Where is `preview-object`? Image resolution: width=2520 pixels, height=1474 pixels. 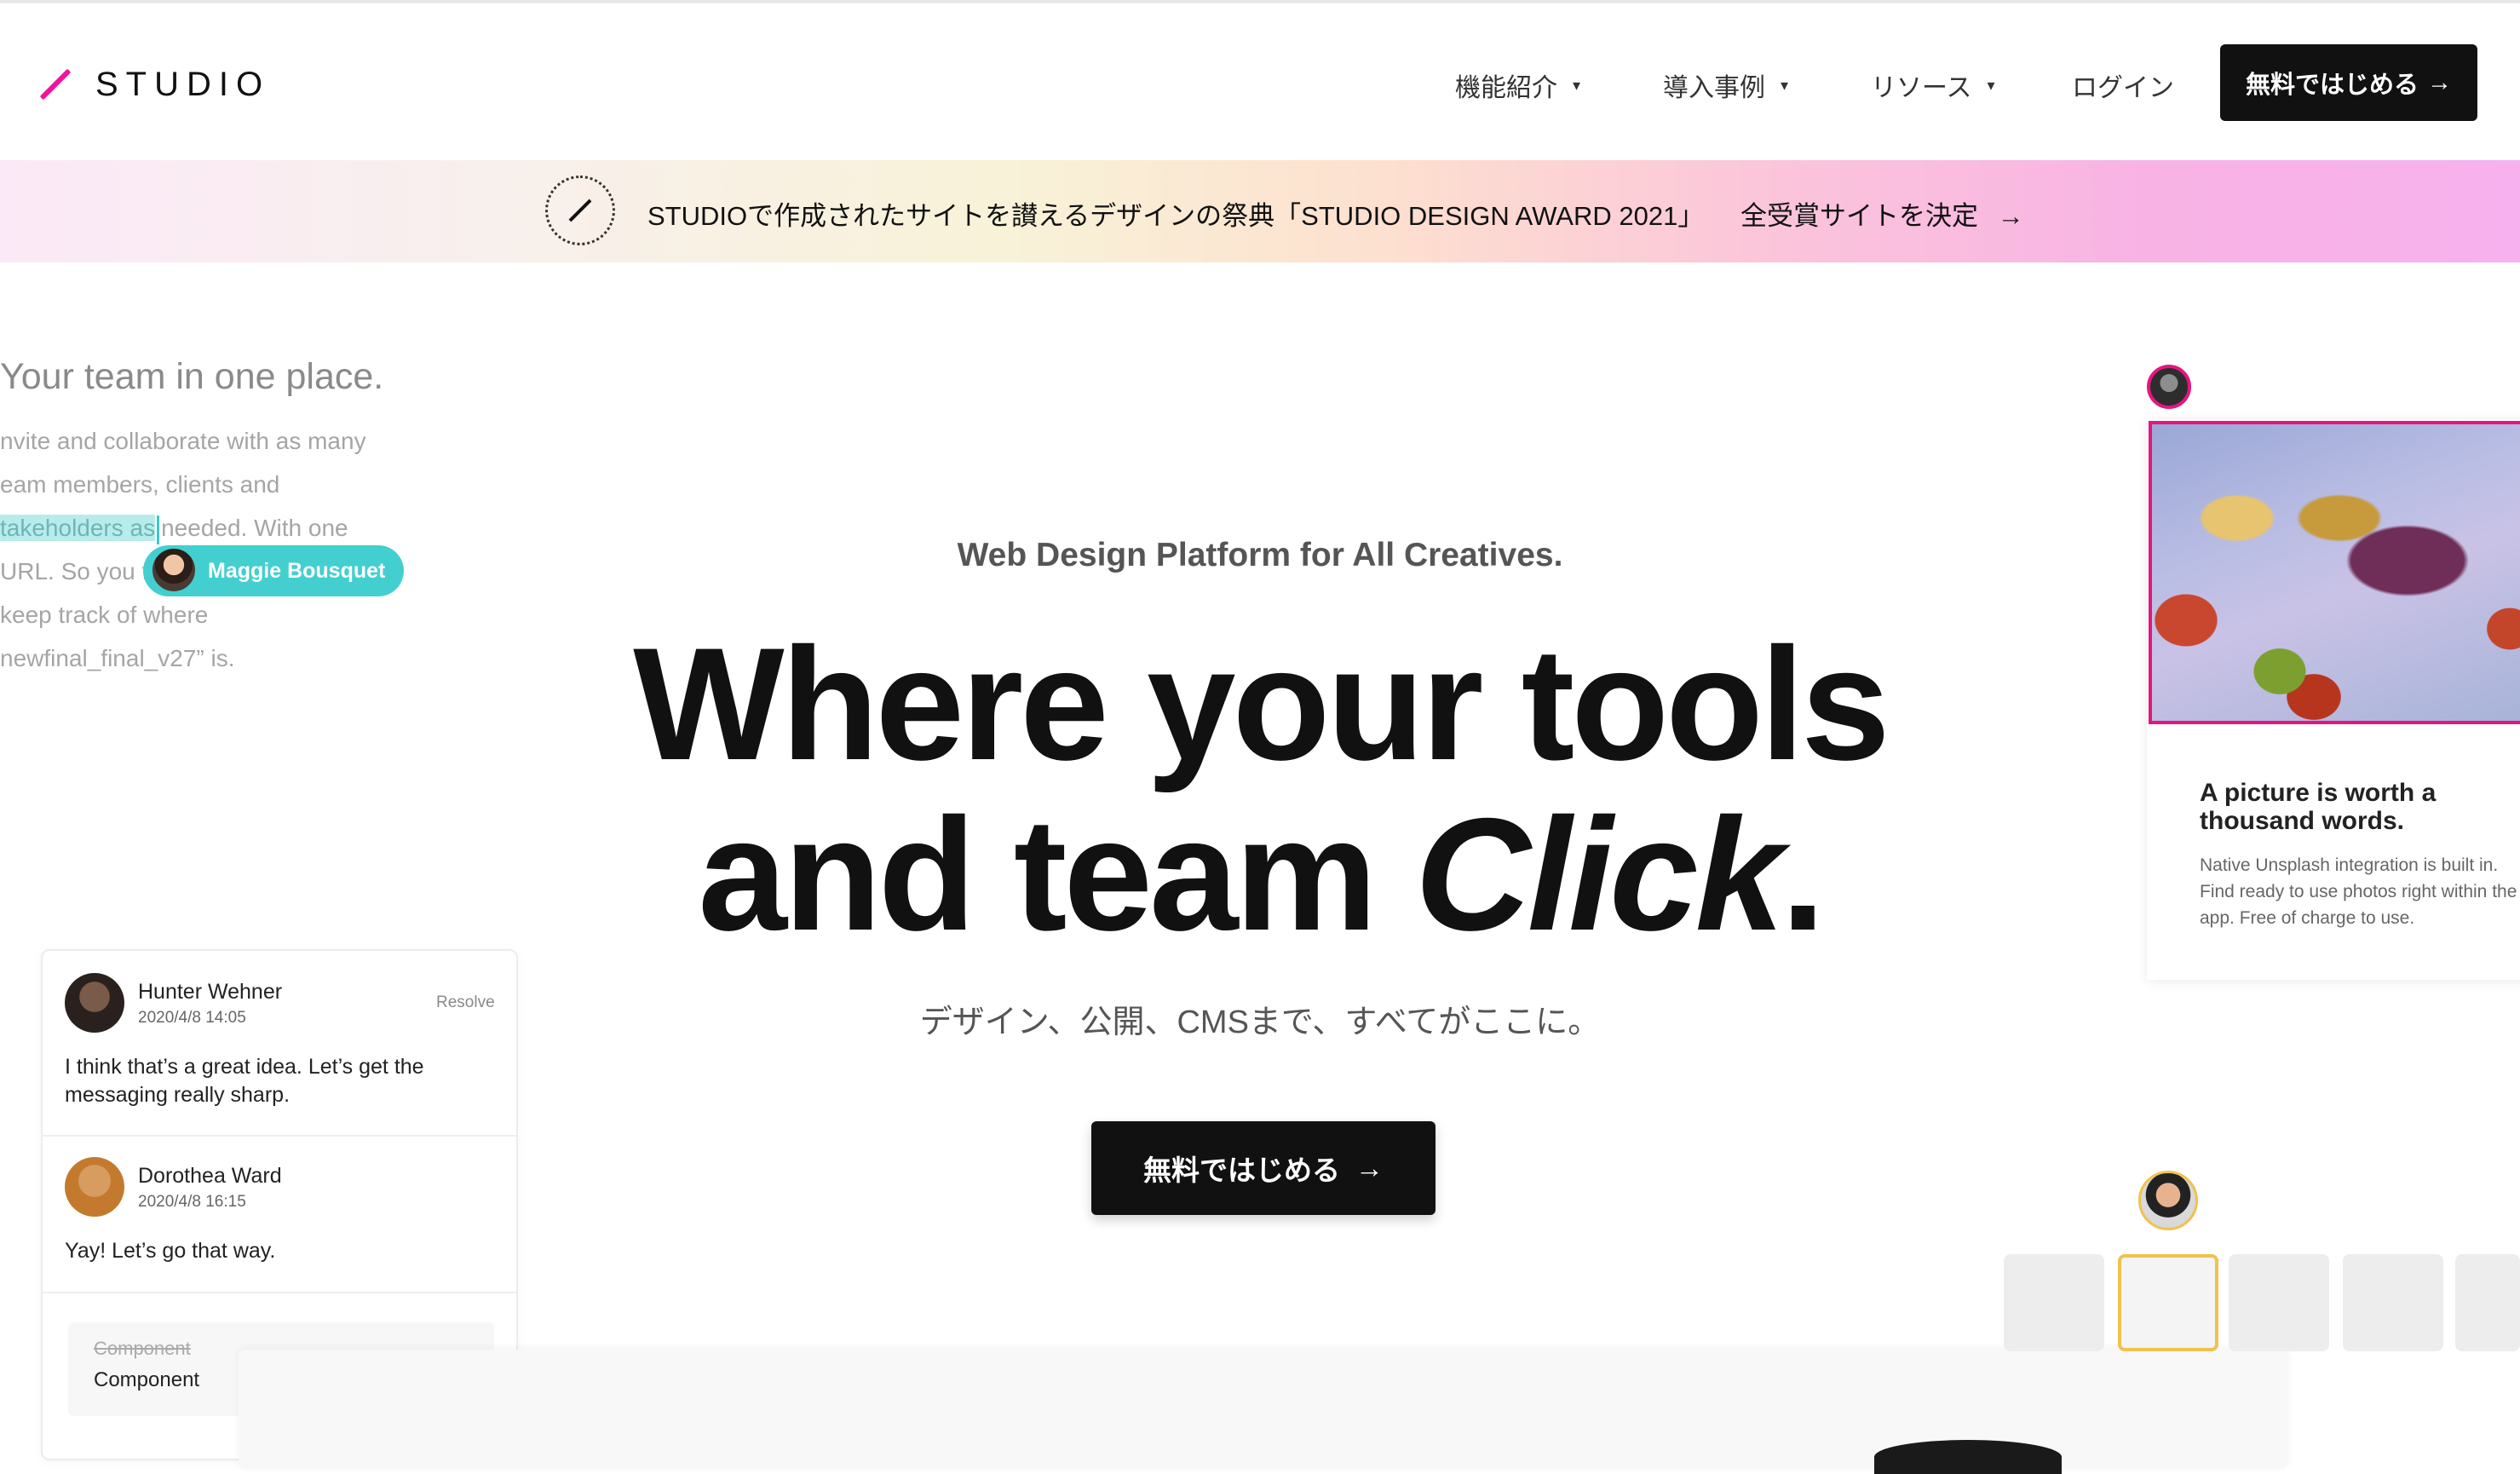
preview-object is located at coordinates (1968, 1457).